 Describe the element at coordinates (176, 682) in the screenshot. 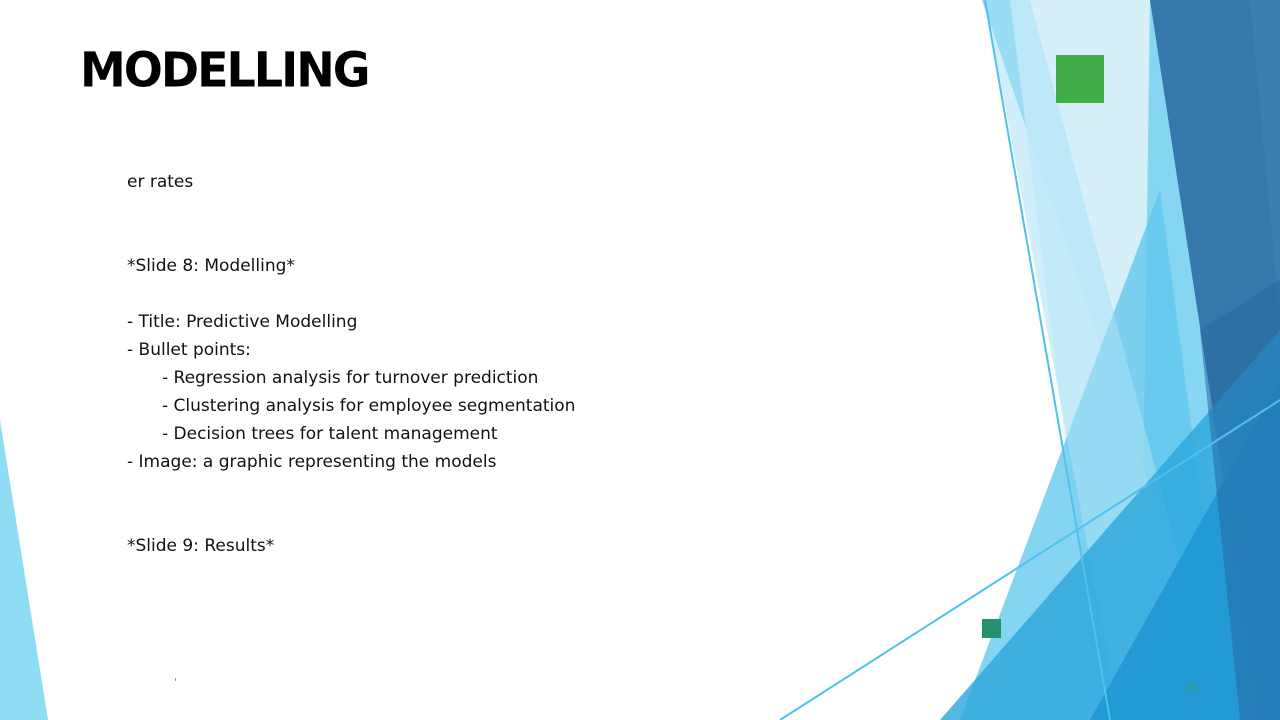

I see `tiny-mark: '` at that location.